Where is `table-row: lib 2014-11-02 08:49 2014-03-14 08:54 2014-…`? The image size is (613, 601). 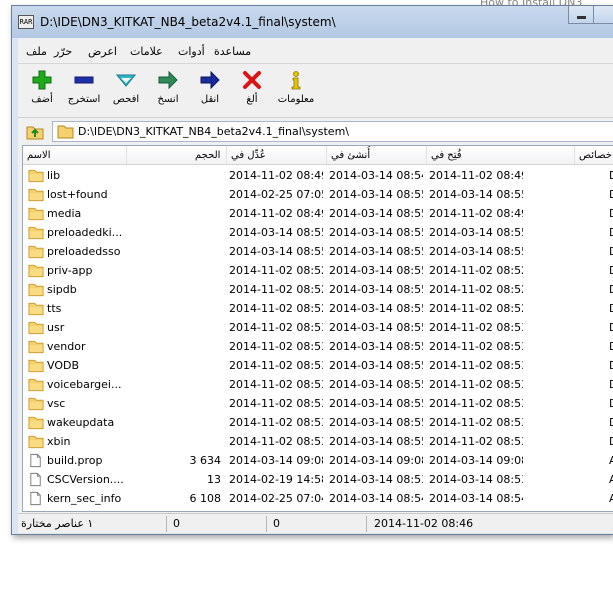
table-row: lib 2014-11-02 08:49 2014-03-14 08:54 2014-… is located at coordinates (318, 175).